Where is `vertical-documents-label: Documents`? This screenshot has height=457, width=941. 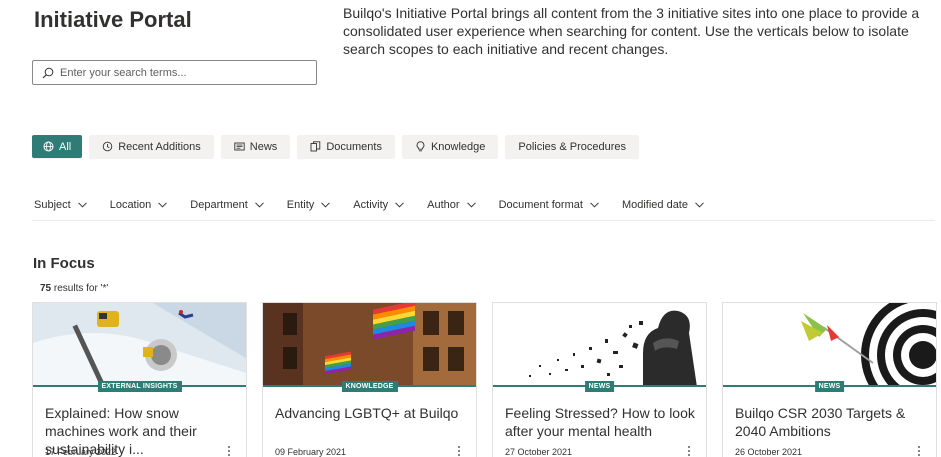 vertical-documents-label: Documents is located at coordinates (354, 146).